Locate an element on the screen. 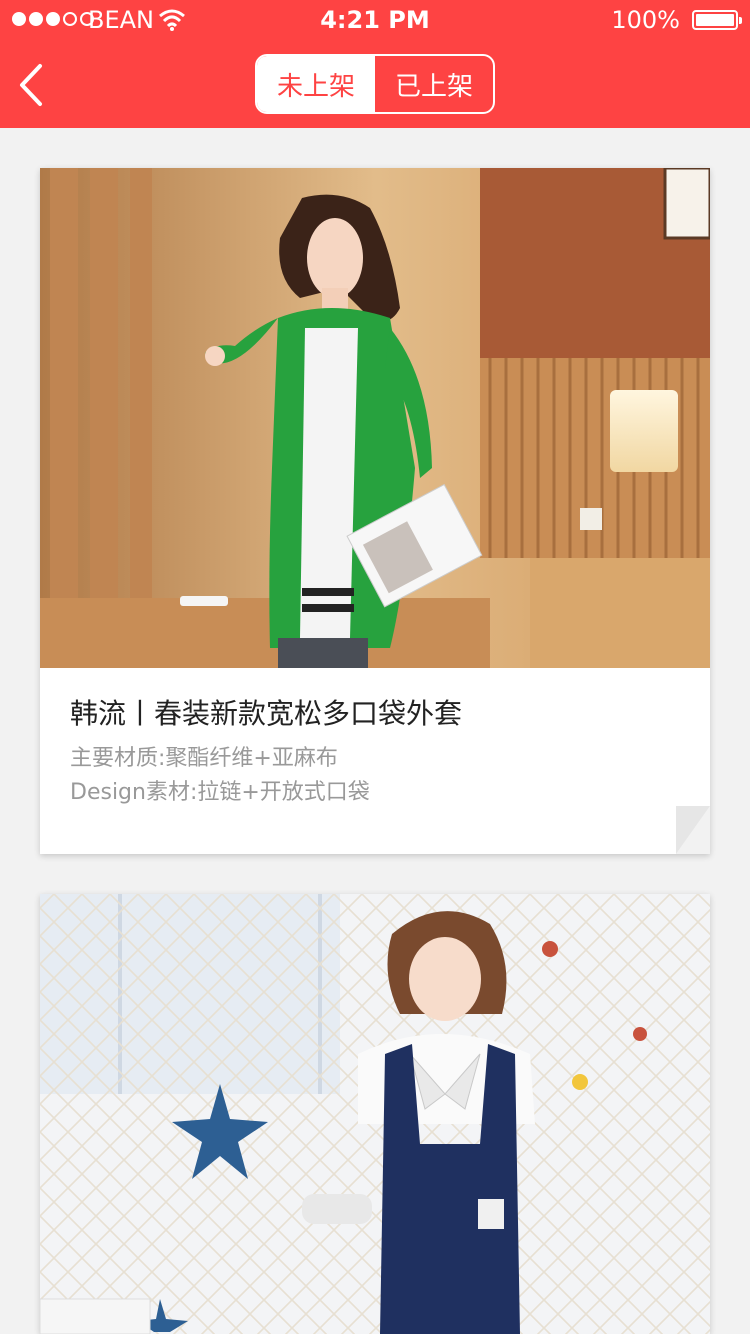 Image resolution: width=750 pixels, height=1334 pixels. page-fold-corner is located at coordinates (693, 830).